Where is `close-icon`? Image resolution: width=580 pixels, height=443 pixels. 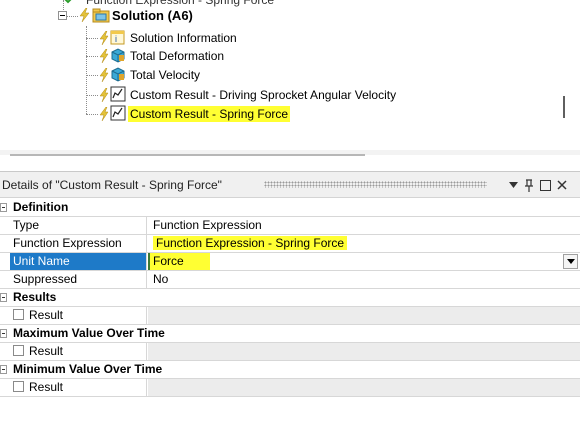 close-icon is located at coordinates (562, 185).